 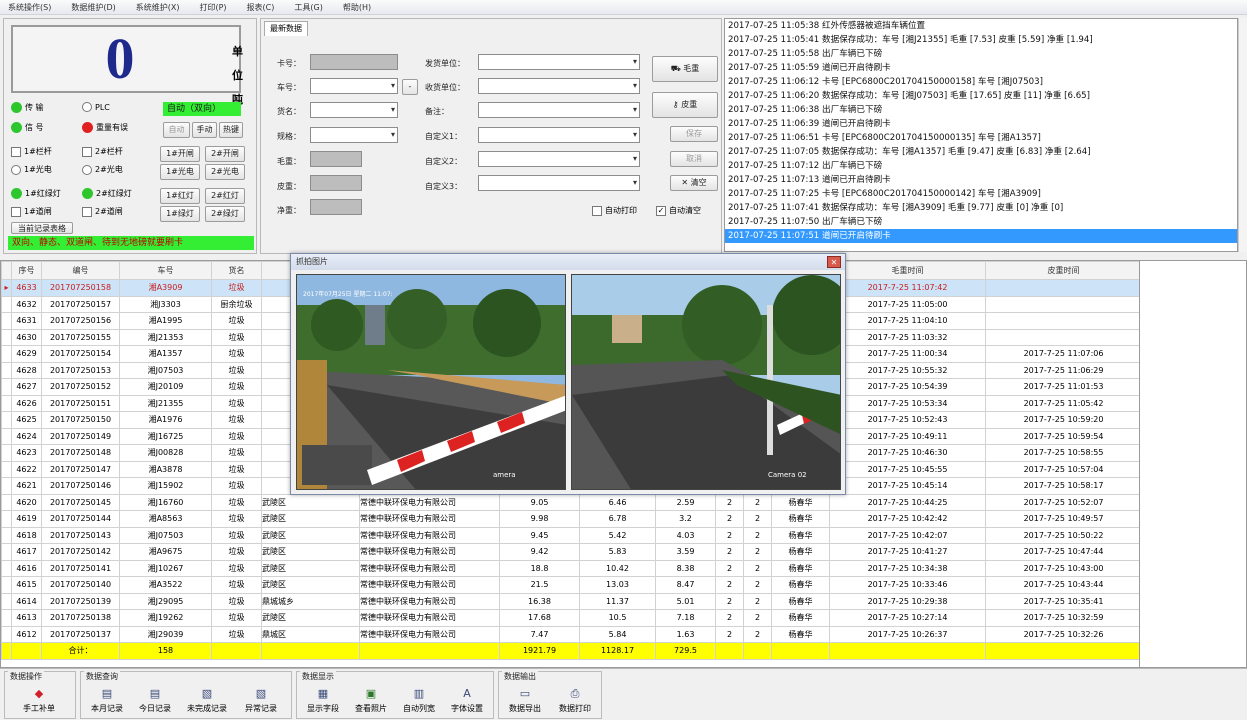 I want to click on print-button: ⎙ 数据打印, so click(x=575, y=703).